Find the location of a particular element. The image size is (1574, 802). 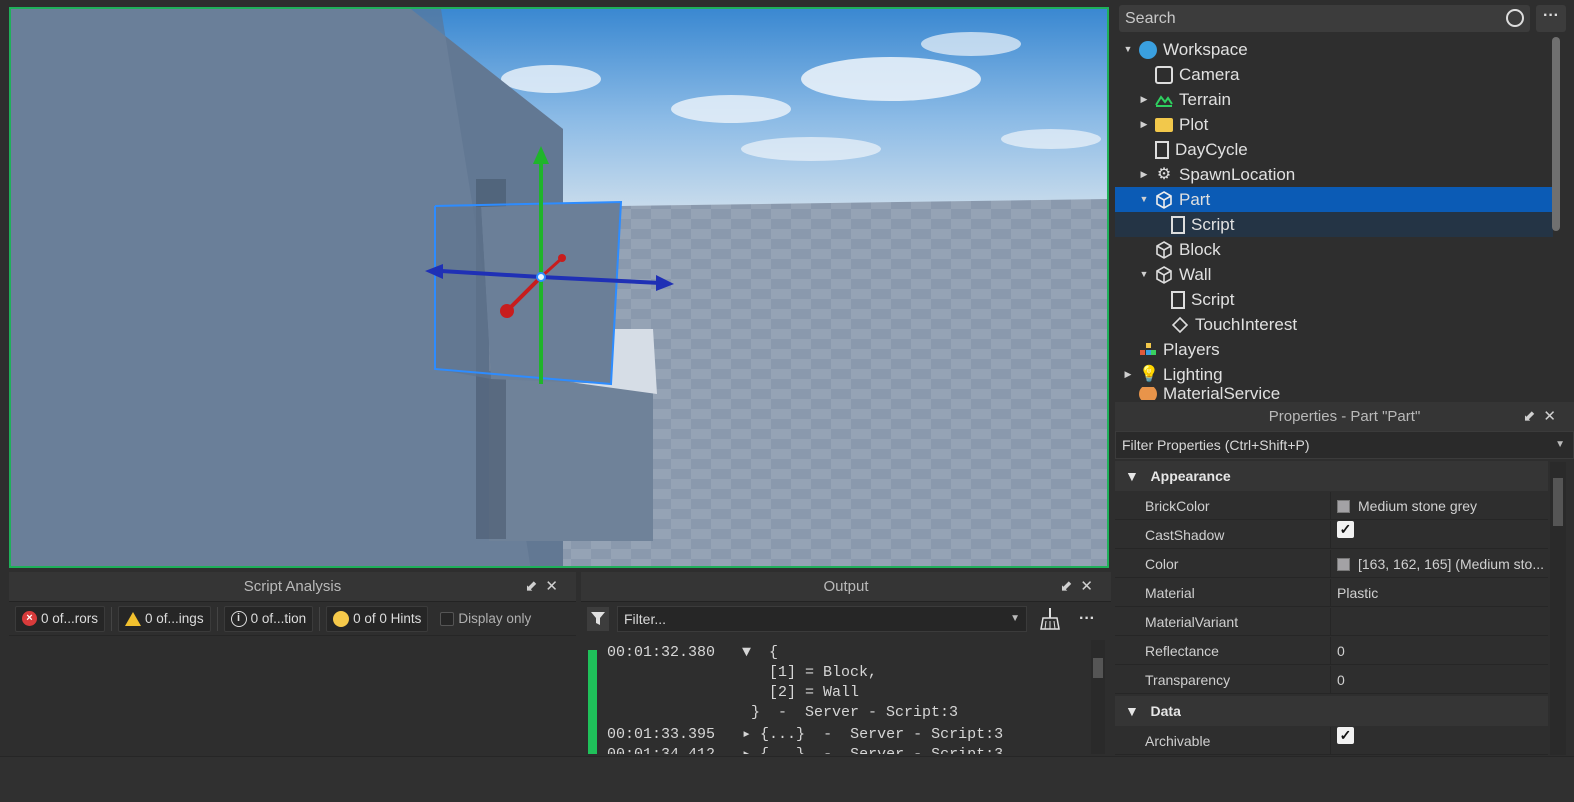

tree-item-part-selected: ▼ Part is located at coordinates (1334, 199).